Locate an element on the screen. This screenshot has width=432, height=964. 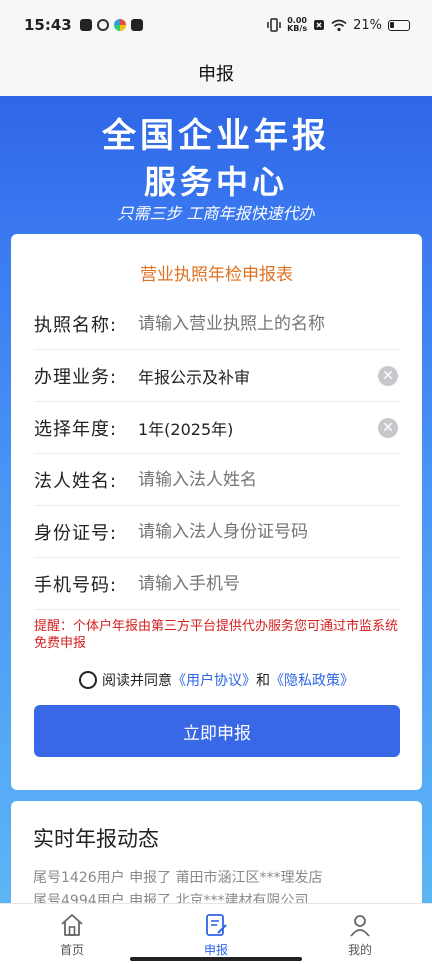
status-bar: 15:43 0.00 KB/s 21% is located at coordinates (216, 25).